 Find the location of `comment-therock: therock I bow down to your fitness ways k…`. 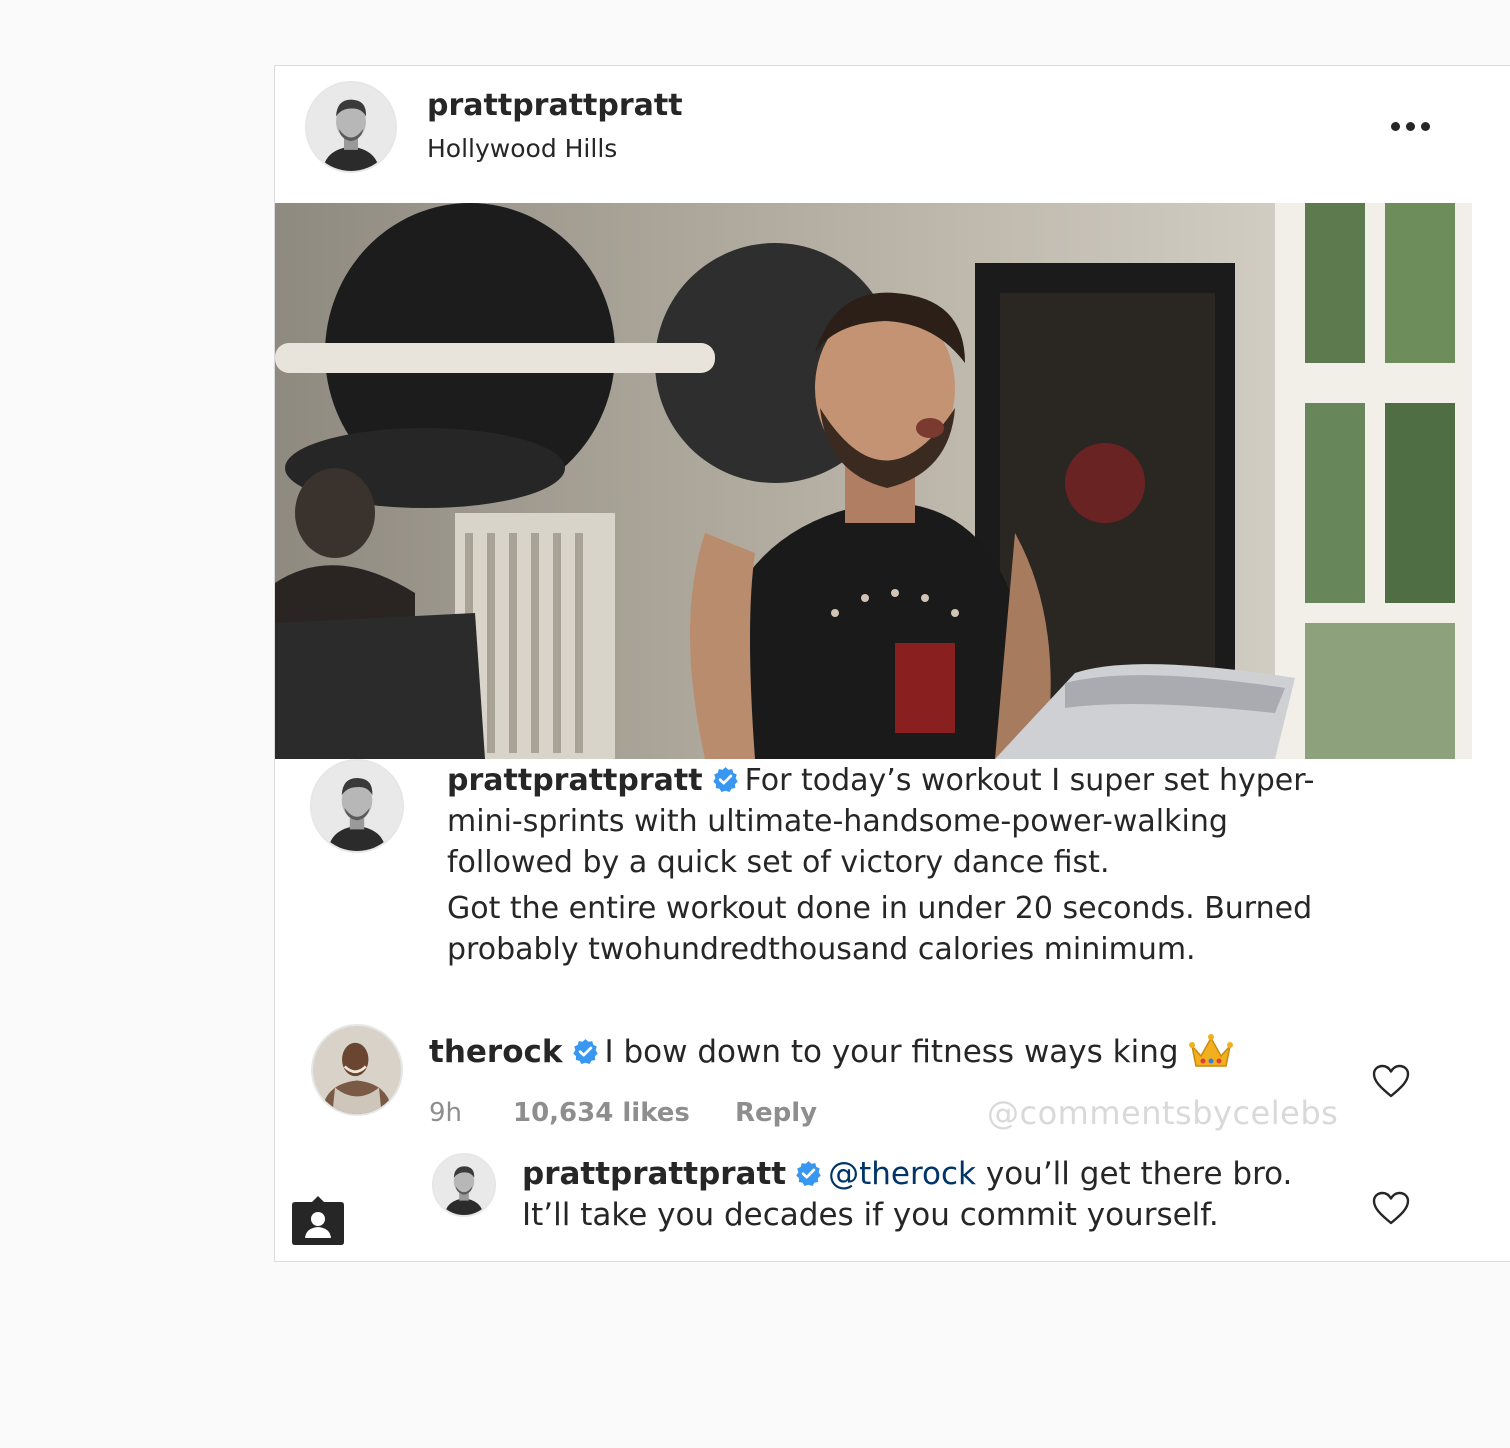

comment-therock: therock I bow down to your fitness ways k… is located at coordinates (831, 1052).